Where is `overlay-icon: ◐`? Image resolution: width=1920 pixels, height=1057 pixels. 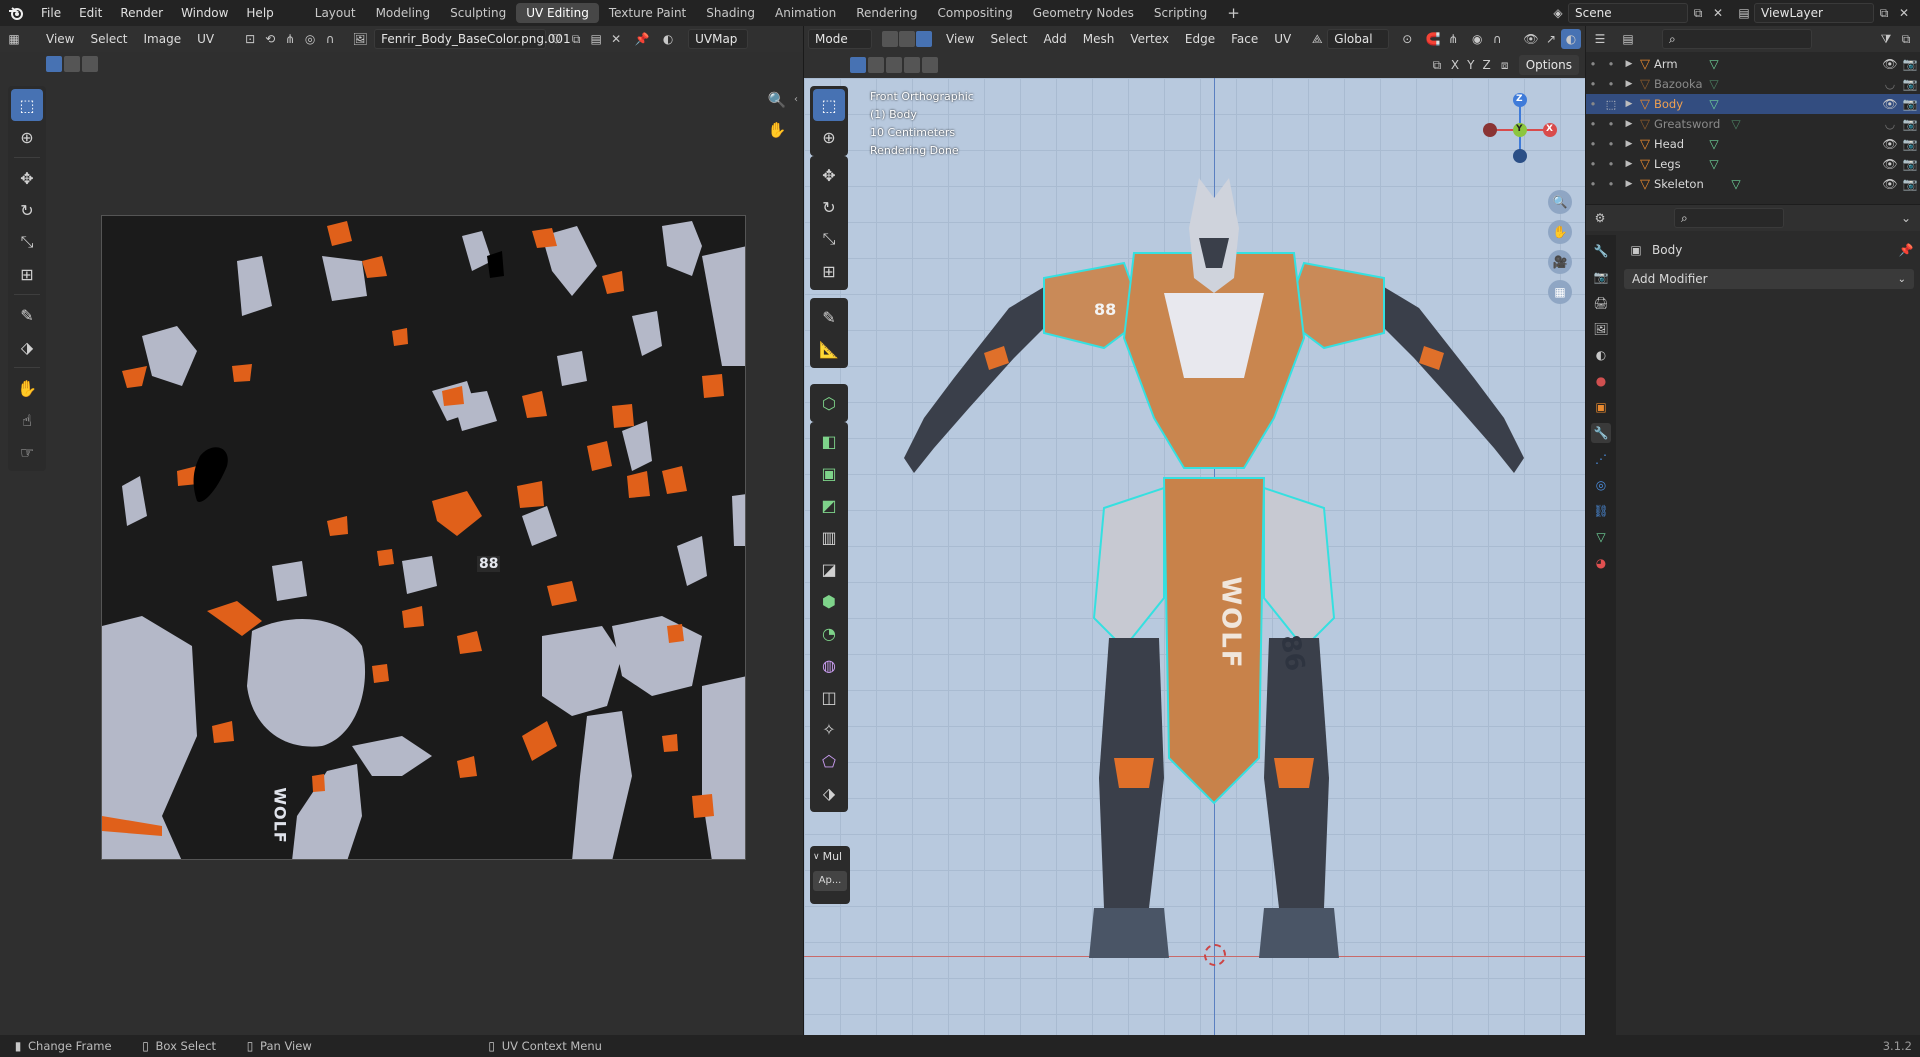 overlay-icon: ◐ is located at coordinates (668, 39).